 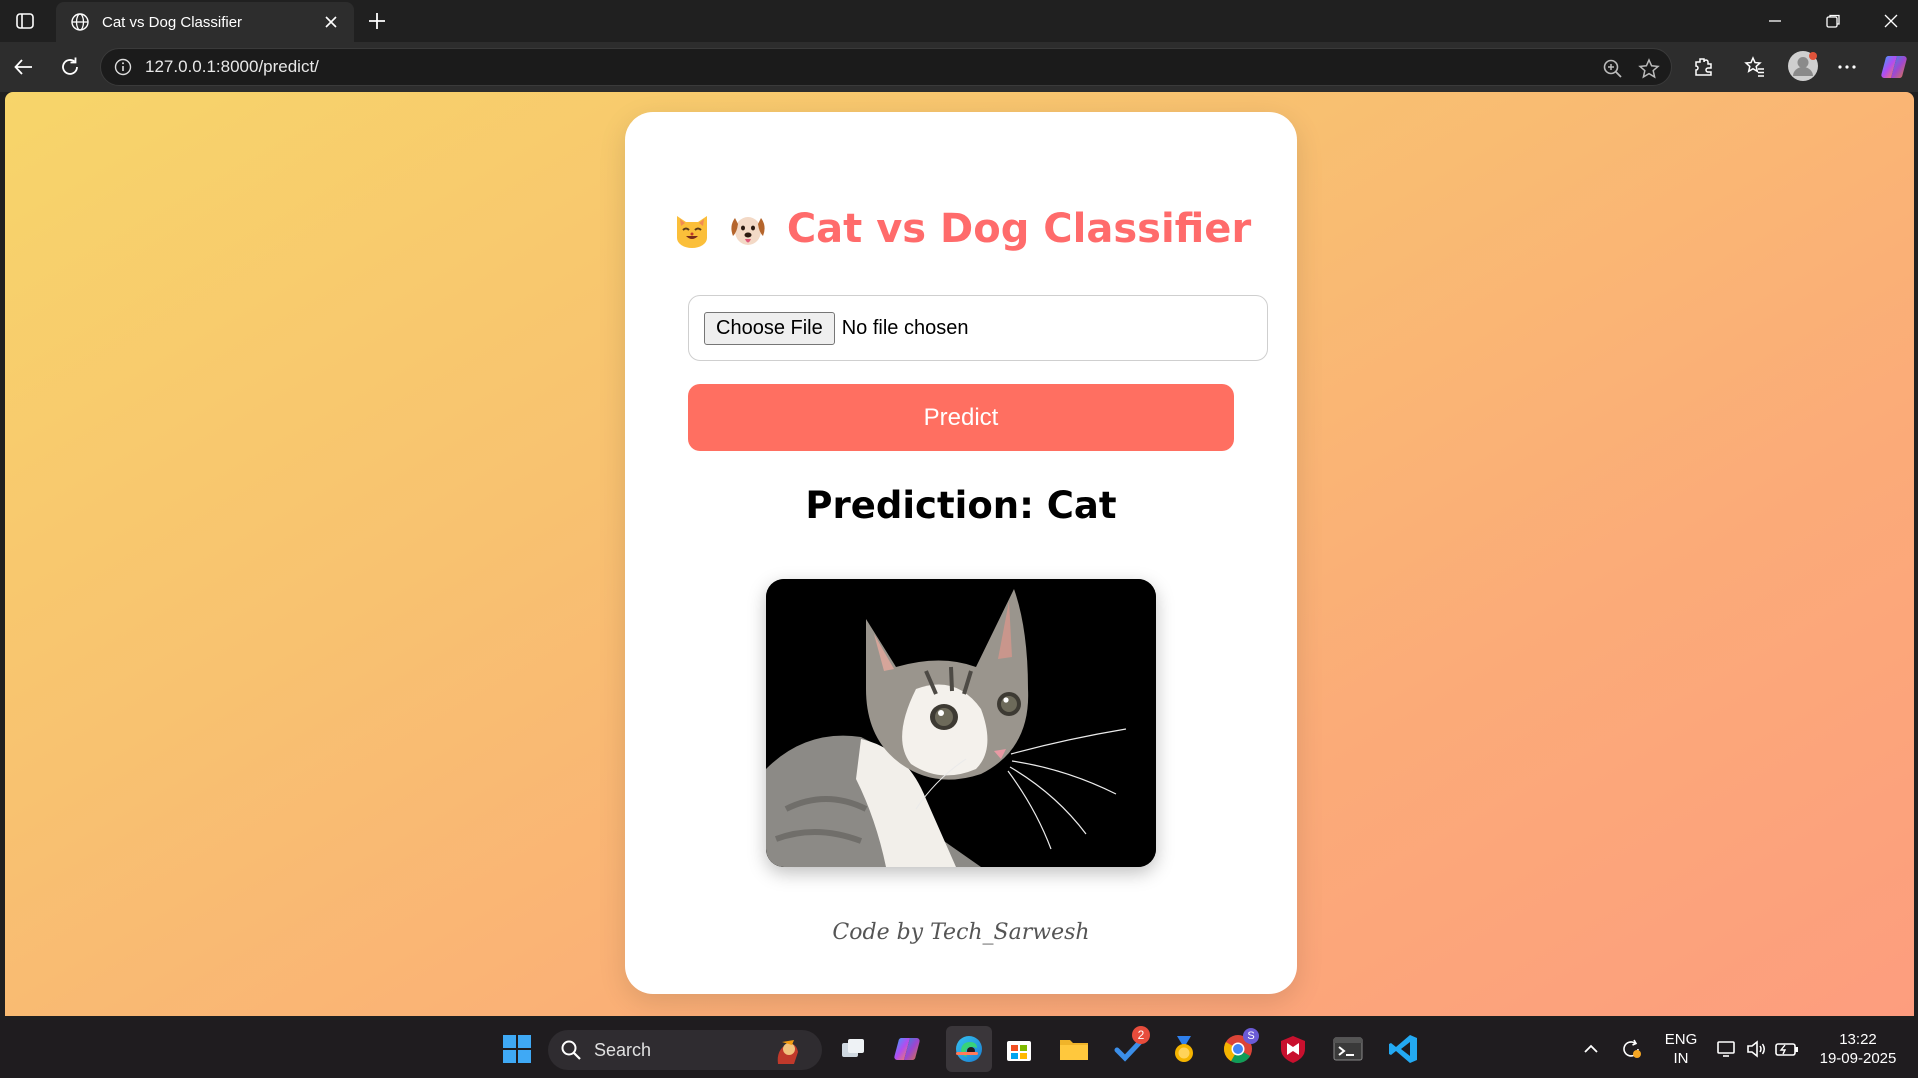 I want to click on browser-toolbar: 127.0.0.1:8000/predict/, so click(x=959, y=67).